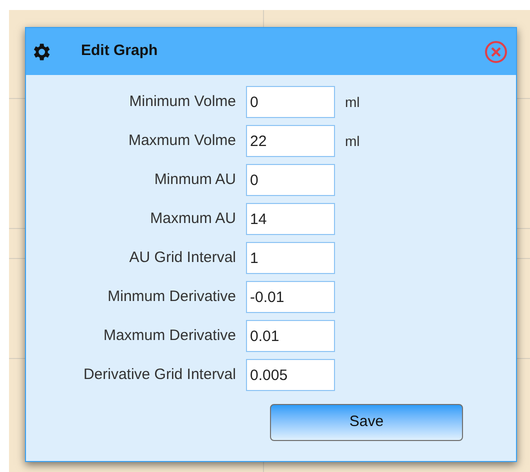 This screenshot has height=472, width=530. Describe the element at coordinates (194, 180) in the screenshot. I see `field-label: Minmum AU` at that location.